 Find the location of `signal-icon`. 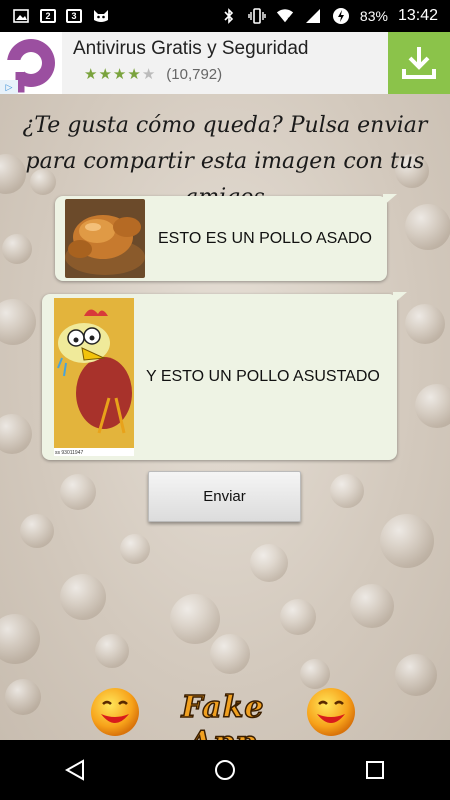

signal-icon is located at coordinates (313, 16).